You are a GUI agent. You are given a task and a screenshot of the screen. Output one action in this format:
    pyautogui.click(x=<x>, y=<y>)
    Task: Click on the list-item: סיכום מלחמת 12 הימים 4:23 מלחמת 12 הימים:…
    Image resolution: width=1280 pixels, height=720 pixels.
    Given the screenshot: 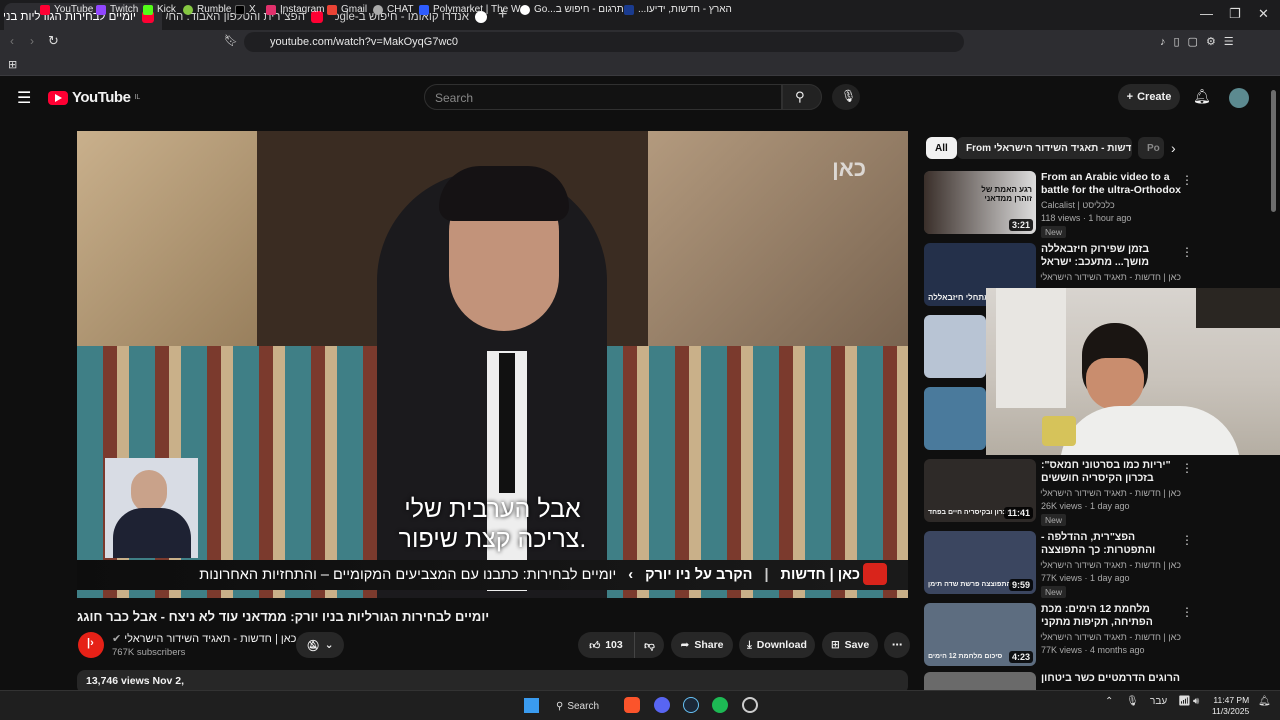 What is the action you would take?
    pyautogui.click(x=1094, y=637)
    